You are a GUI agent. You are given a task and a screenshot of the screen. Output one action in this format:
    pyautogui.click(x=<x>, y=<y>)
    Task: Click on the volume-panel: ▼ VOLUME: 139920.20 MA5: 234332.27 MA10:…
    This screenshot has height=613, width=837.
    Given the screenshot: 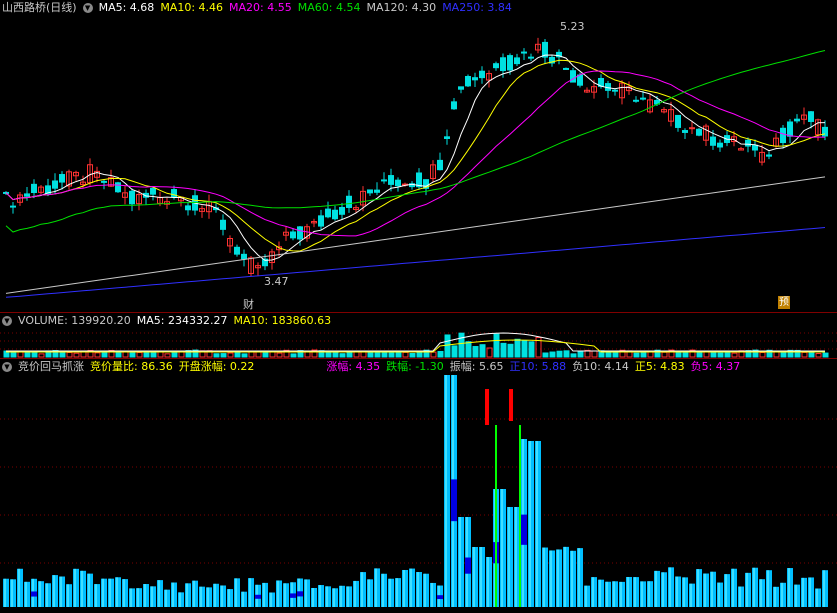 What is the action you would take?
    pyautogui.click(x=418, y=335)
    